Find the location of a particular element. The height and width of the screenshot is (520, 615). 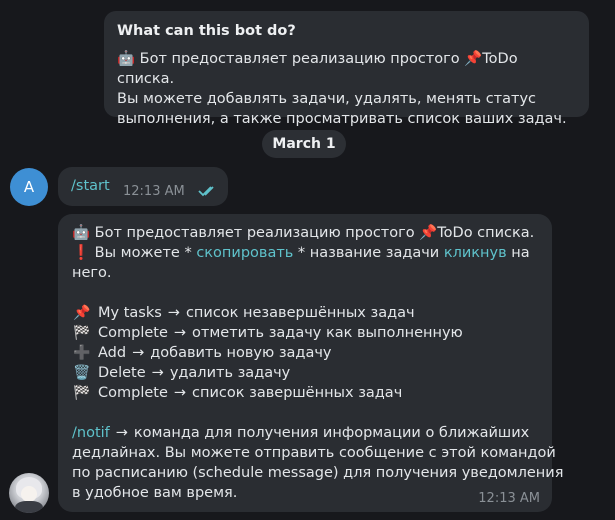

command-desc: список завершённых задач is located at coordinates (297, 393).